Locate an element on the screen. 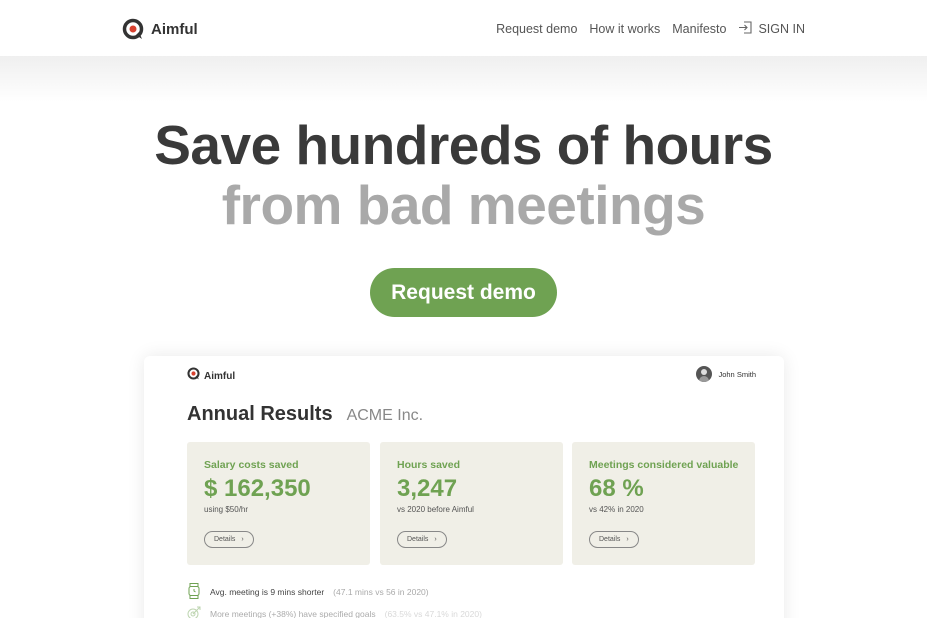 The height and width of the screenshot is (618, 927). stat-subtext: using $50/hr is located at coordinates (226, 509).